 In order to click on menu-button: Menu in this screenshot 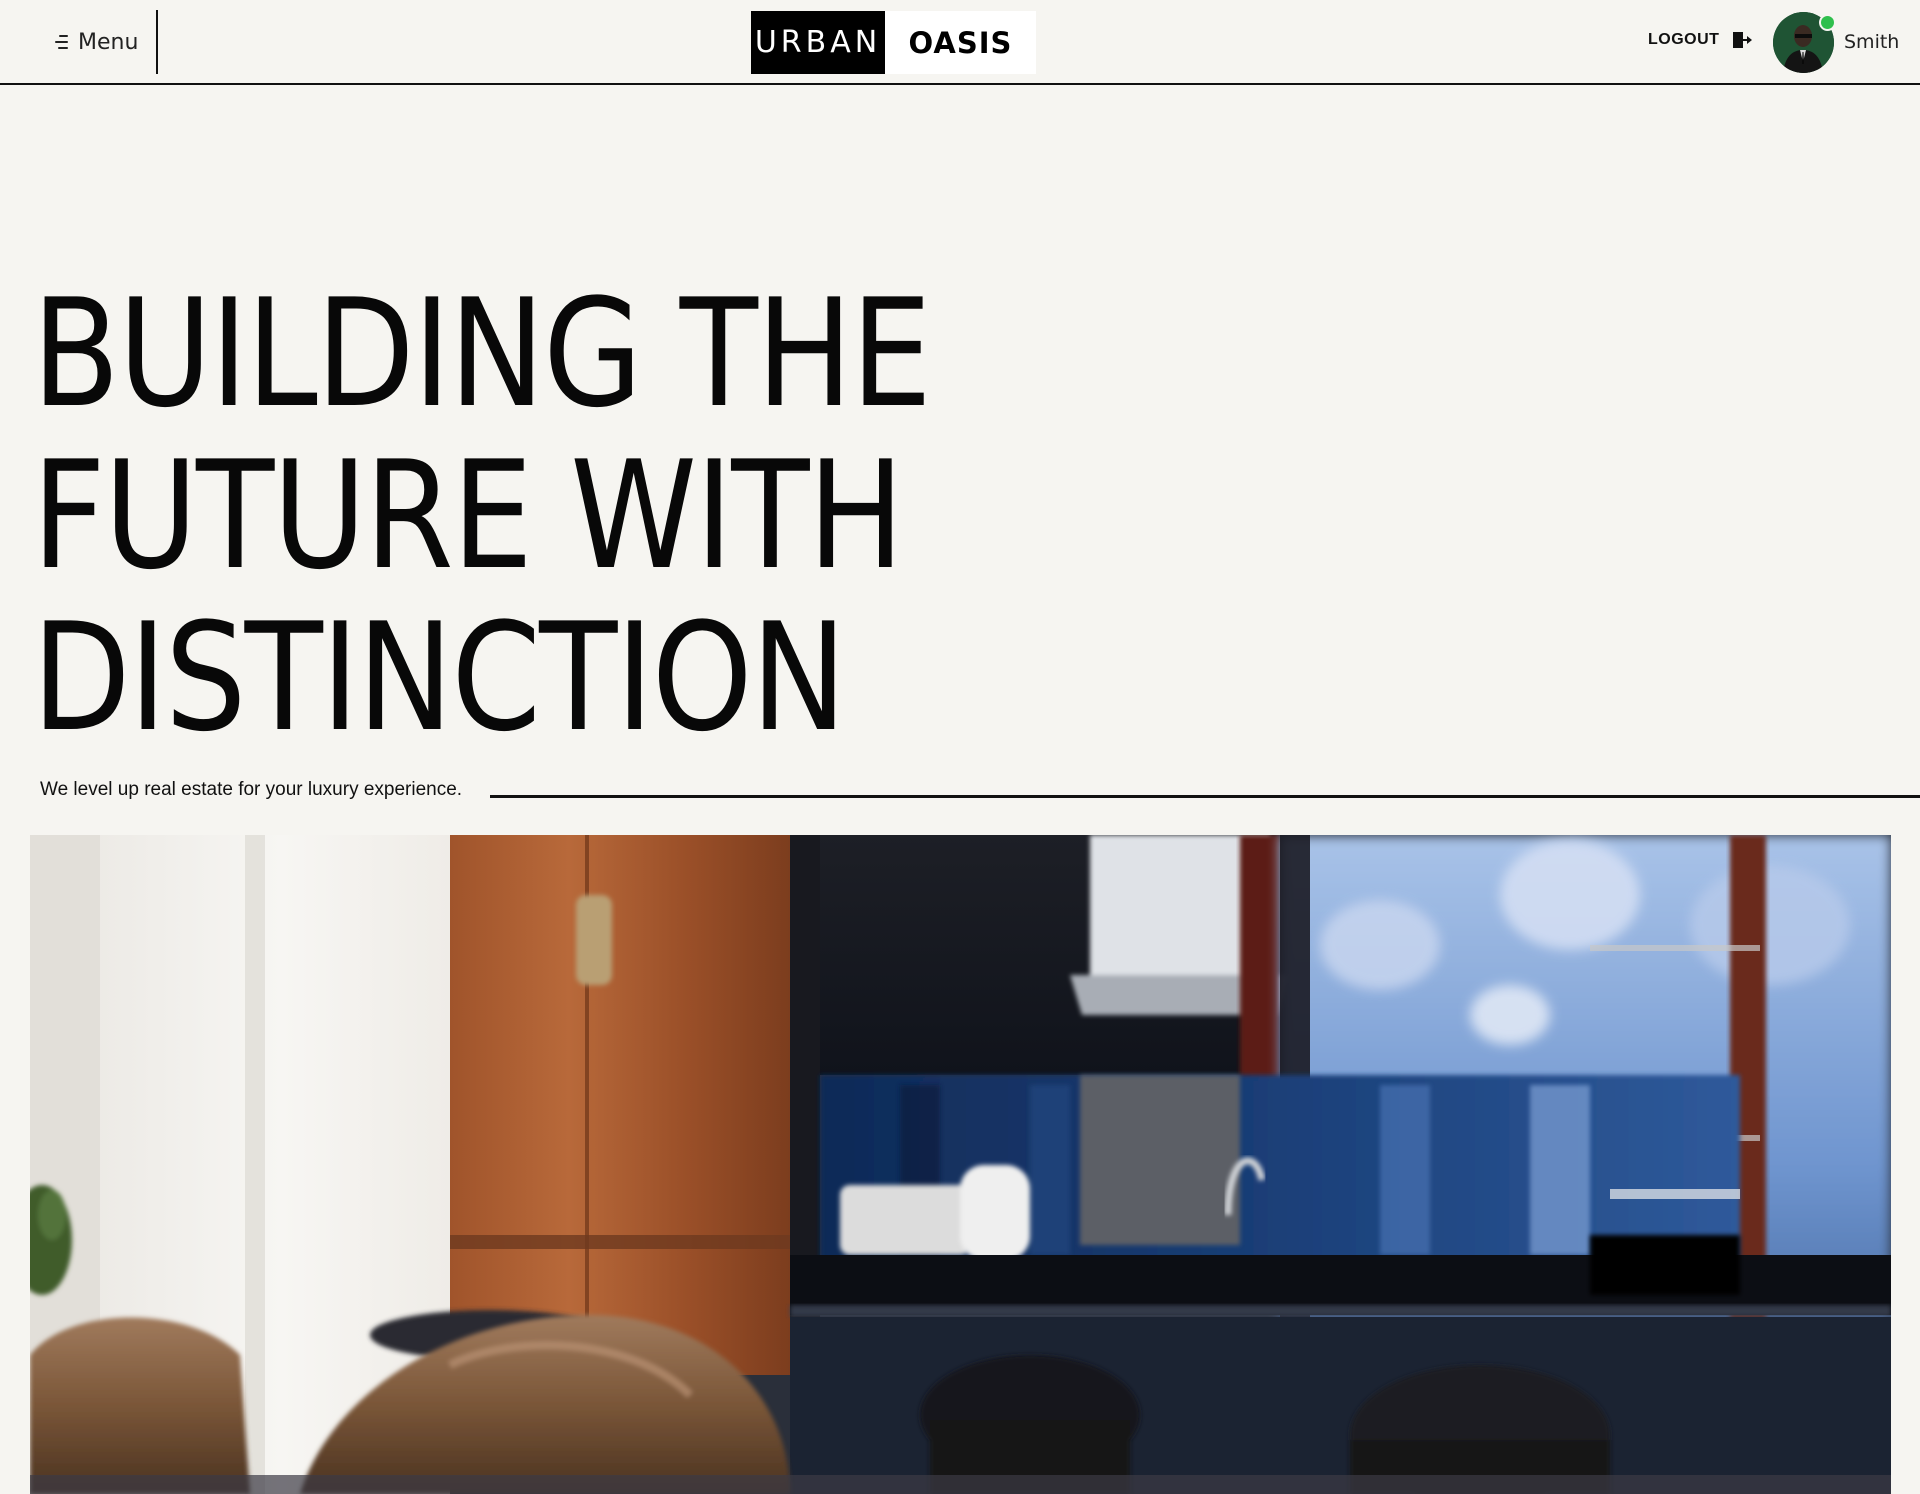, I will do `click(95, 42)`.